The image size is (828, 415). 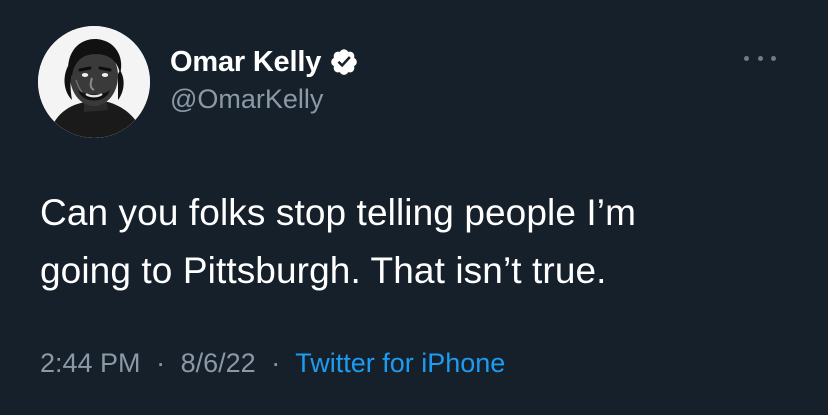 What do you see at coordinates (246, 99) in the screenshot?
I see `user-handle: @OmarKelly` at bounding box center [246, 99].